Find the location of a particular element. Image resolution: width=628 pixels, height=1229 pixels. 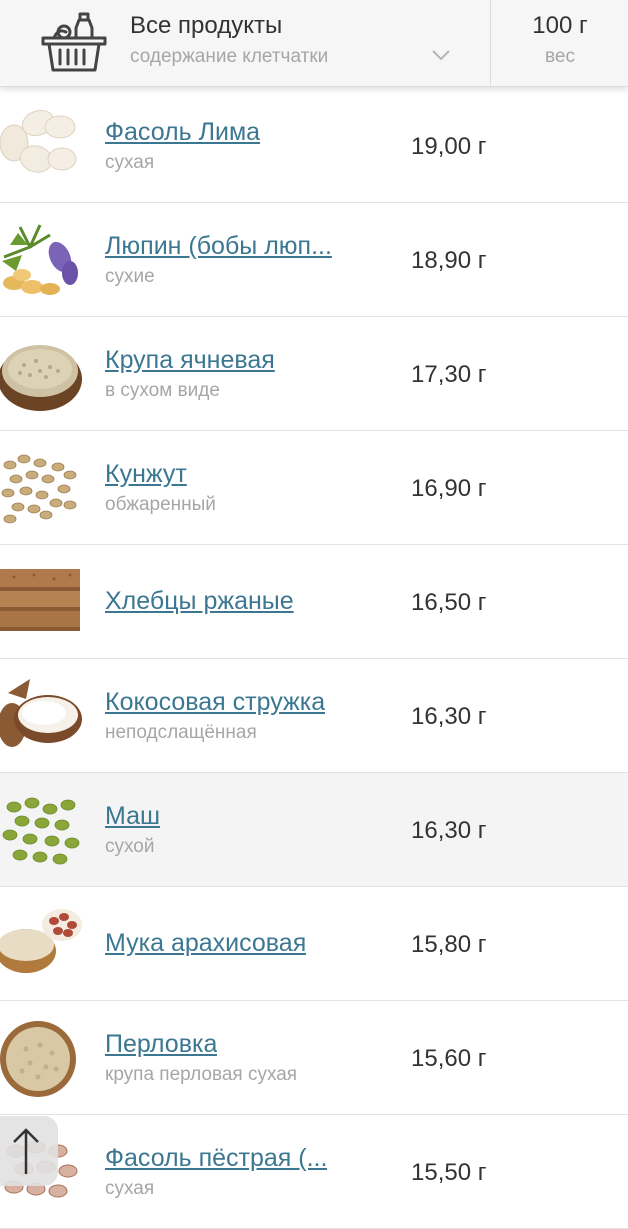

list-item: Крупа ячневая в сухом виде 17,30 г is located at coordinates (314, 374).